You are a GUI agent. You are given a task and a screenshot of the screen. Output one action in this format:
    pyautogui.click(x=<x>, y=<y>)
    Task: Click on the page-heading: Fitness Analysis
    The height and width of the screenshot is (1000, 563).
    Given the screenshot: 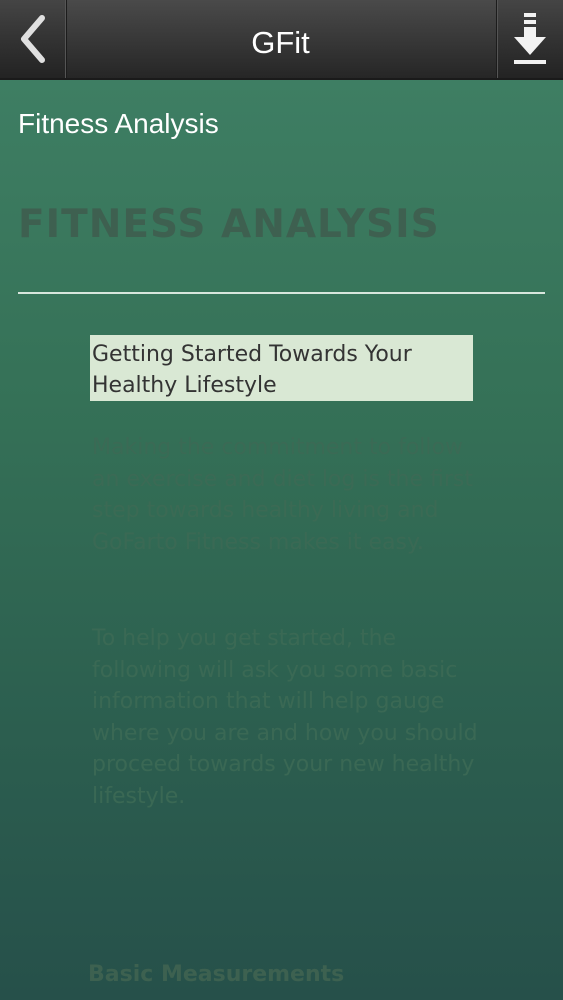 What is the action you would take?
    pyautogui.click(x=118, y=123)
    